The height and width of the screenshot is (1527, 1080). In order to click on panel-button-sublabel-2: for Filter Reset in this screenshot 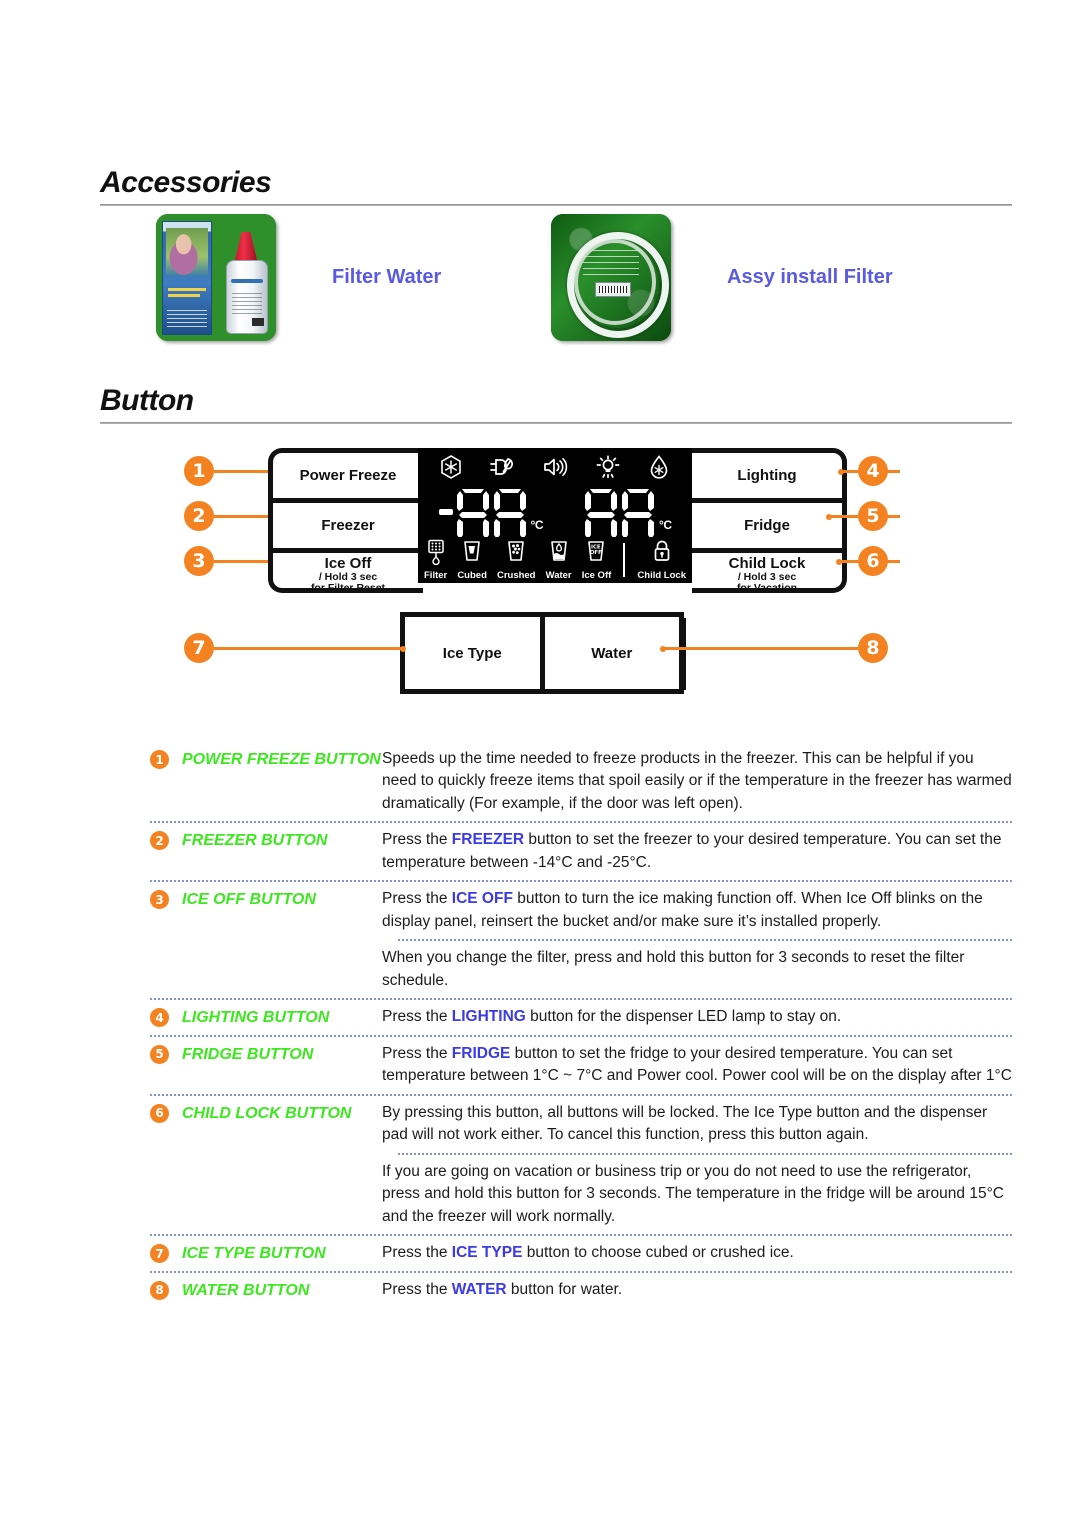, I will do `click(348, 588)`.